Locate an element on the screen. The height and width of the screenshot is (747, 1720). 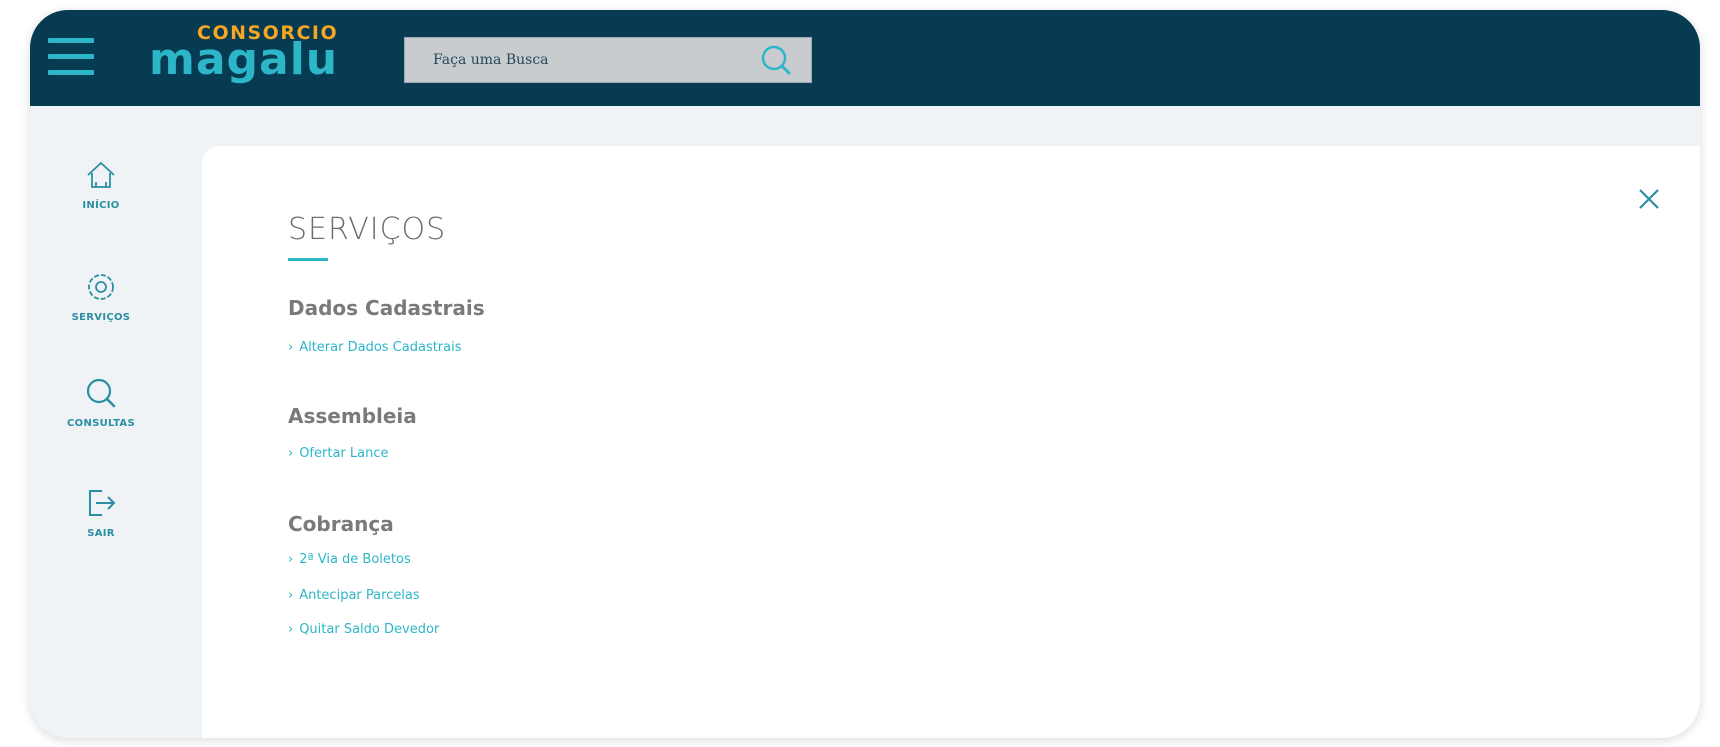
logout-icon is located at coordinates (102, 503).